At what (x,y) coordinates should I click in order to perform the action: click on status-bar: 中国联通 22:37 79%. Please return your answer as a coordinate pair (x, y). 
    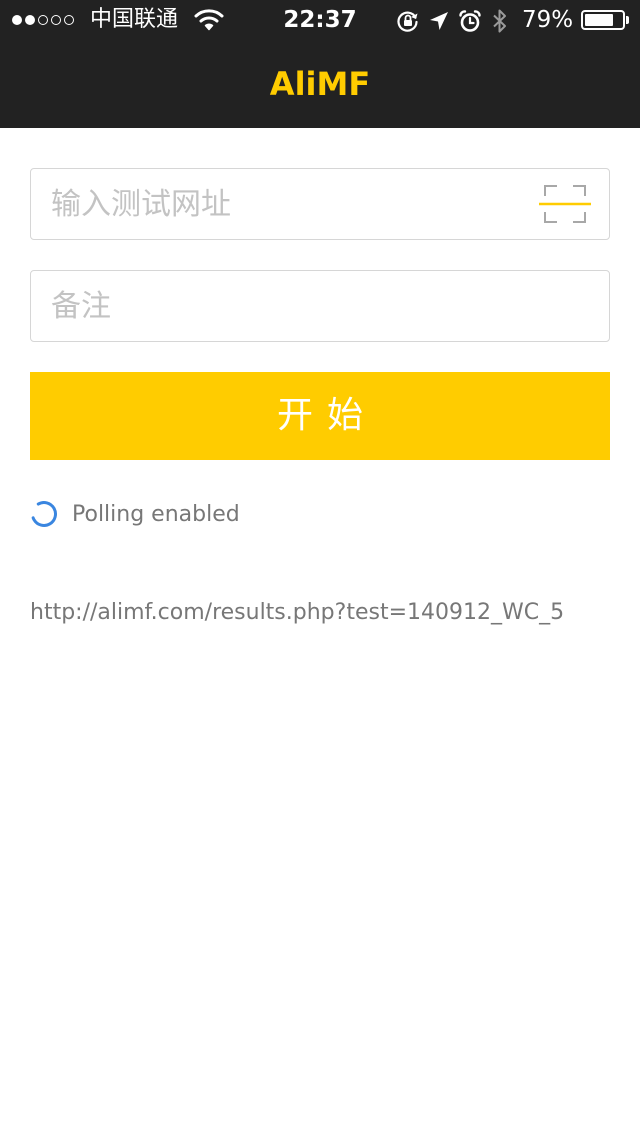
    Looking at the image, I should click on (320, 20).